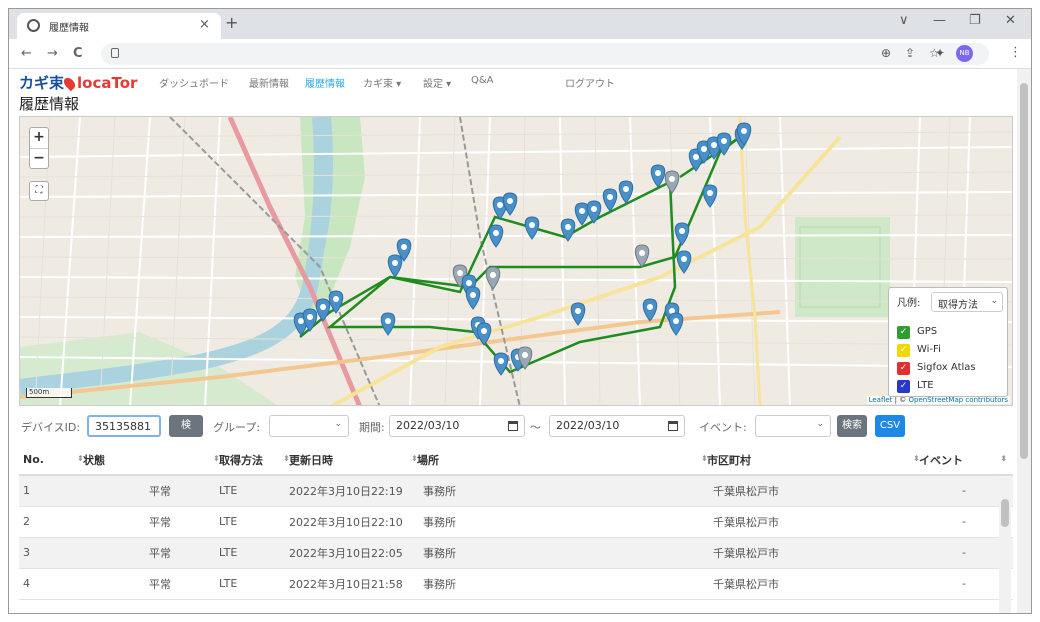  I want to click on zoom-in-button: +, so click(39, 138).